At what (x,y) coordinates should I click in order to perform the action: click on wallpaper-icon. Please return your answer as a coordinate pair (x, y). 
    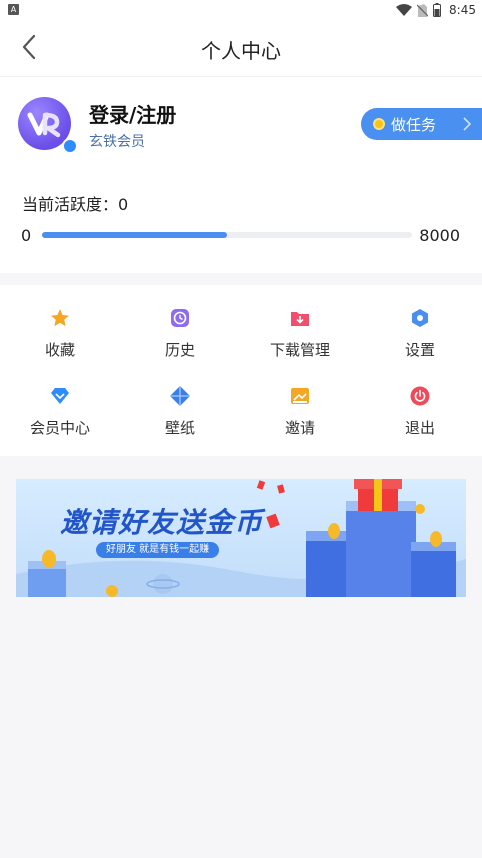
    Looking at the image, I should click on (180, 396).